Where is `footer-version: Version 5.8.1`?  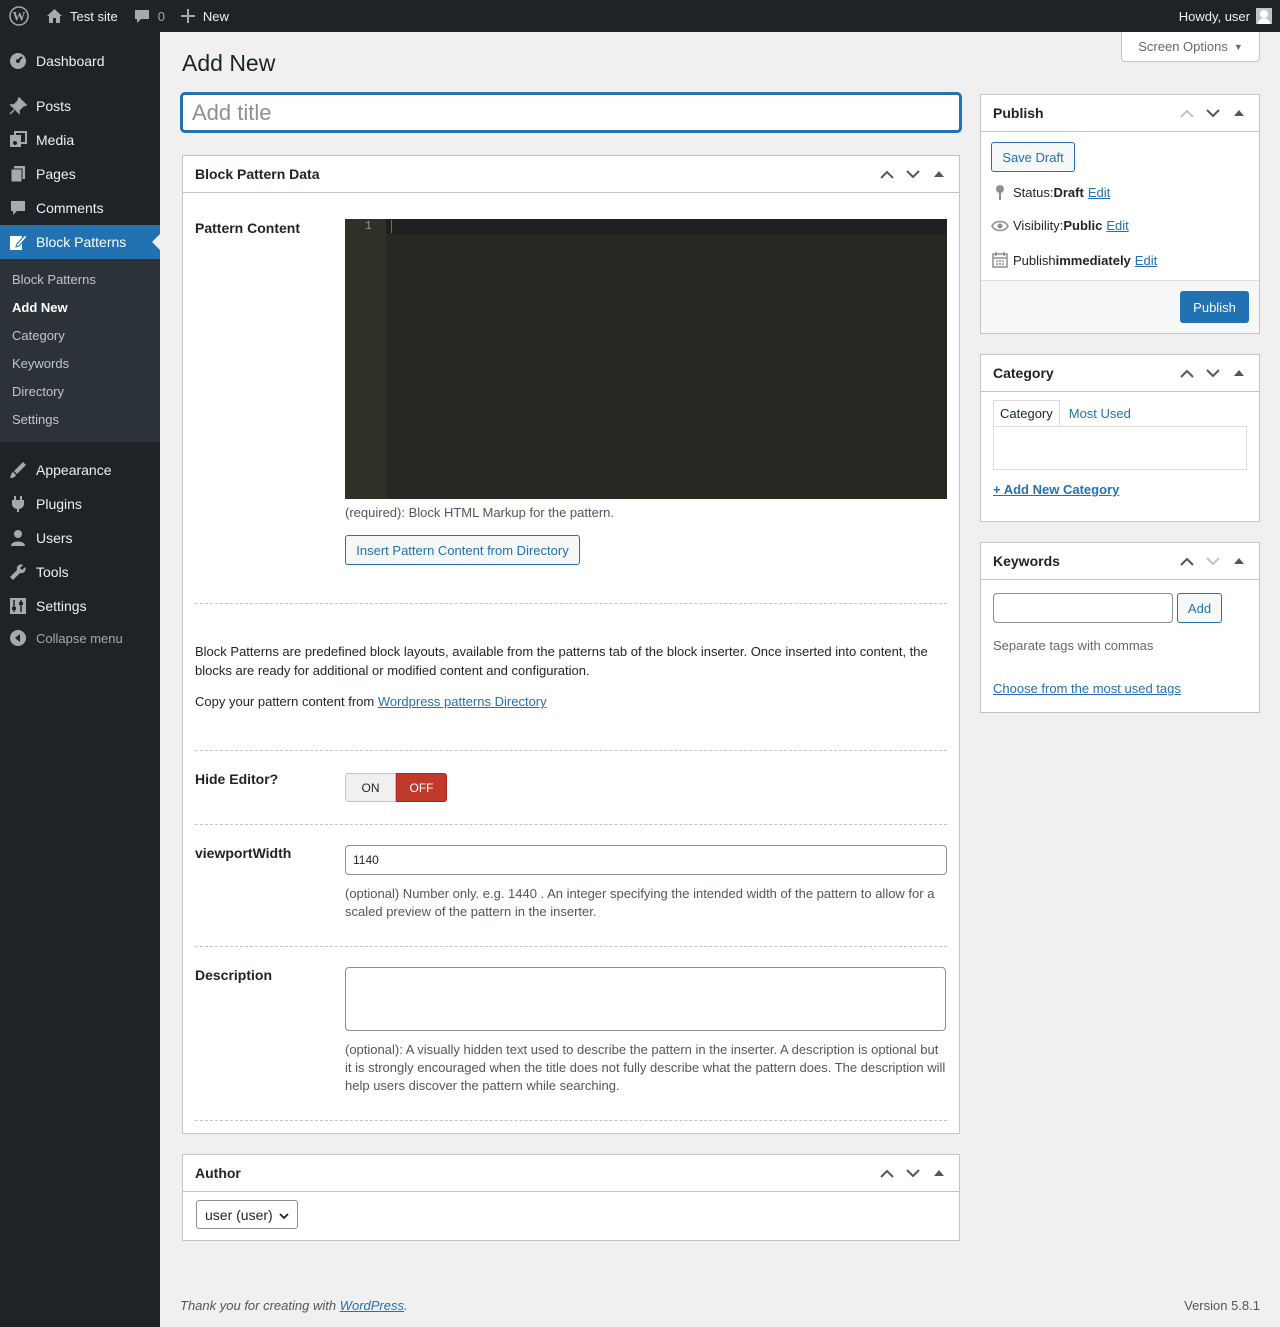 footer-version: Version 5.8.1 is located at coordinates (1222, 1305).